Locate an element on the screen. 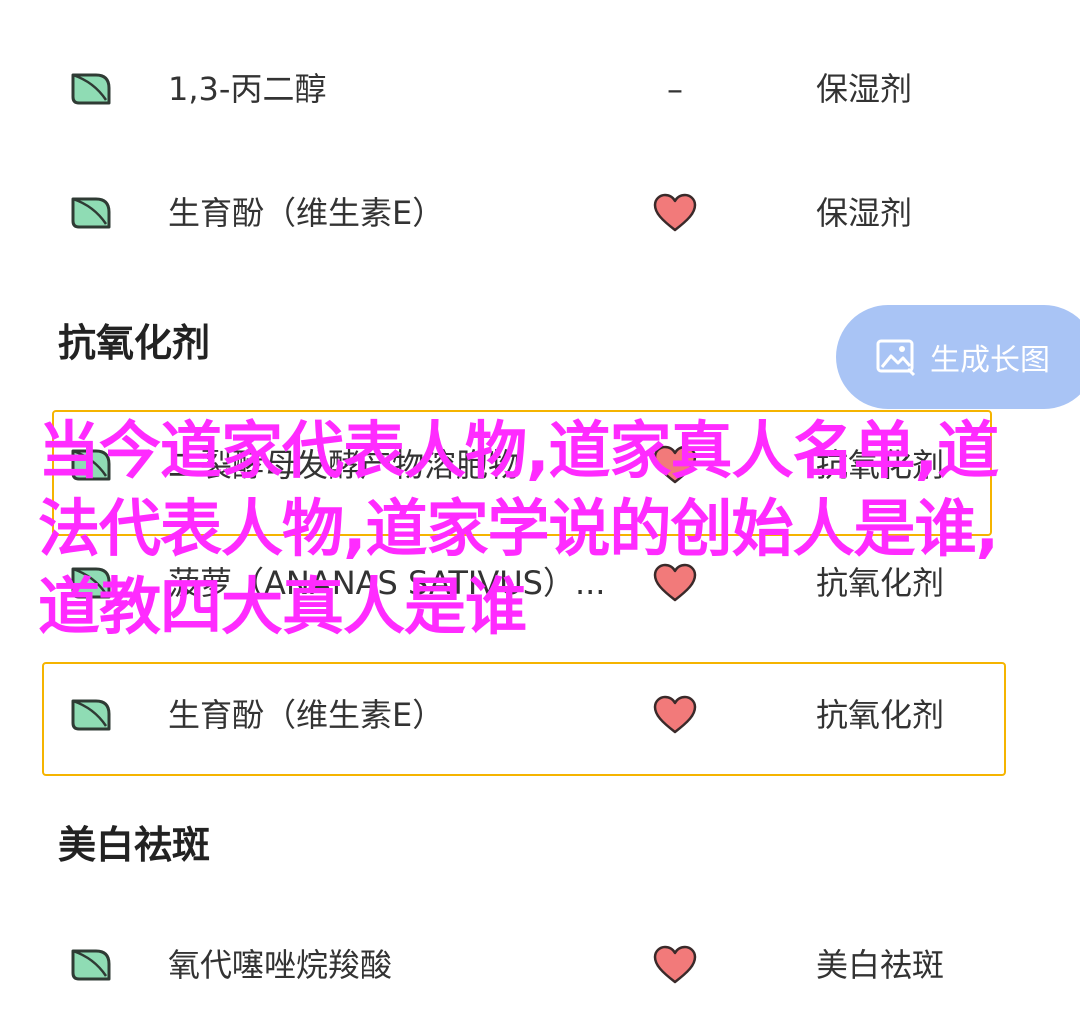  generate-button-label: 生成长图 is located at coordinates (990, 360).